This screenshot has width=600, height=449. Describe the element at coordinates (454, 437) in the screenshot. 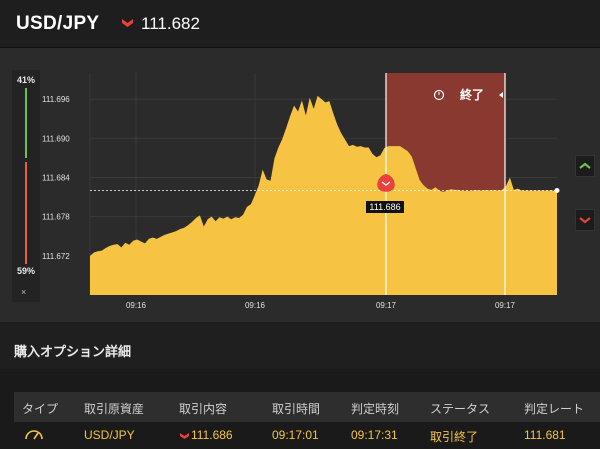

I see `row-status: 取引終了` at that location.